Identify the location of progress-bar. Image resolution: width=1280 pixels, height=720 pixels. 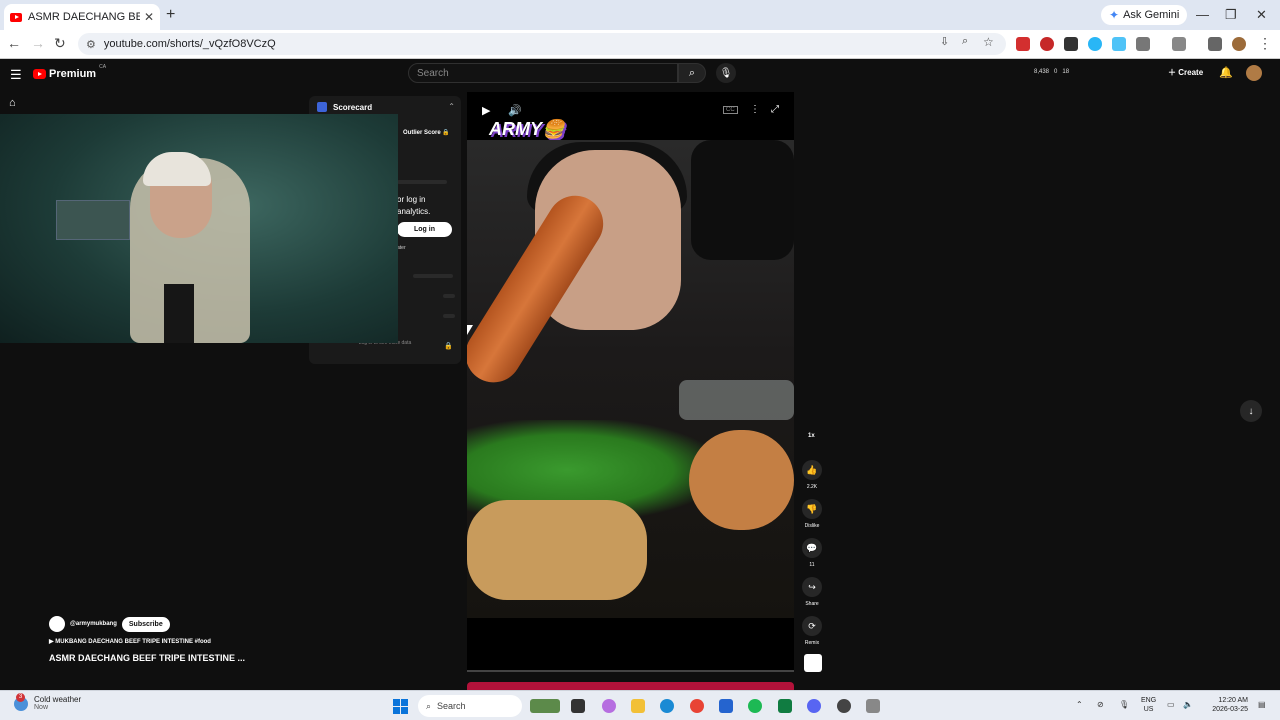
(630, 671).